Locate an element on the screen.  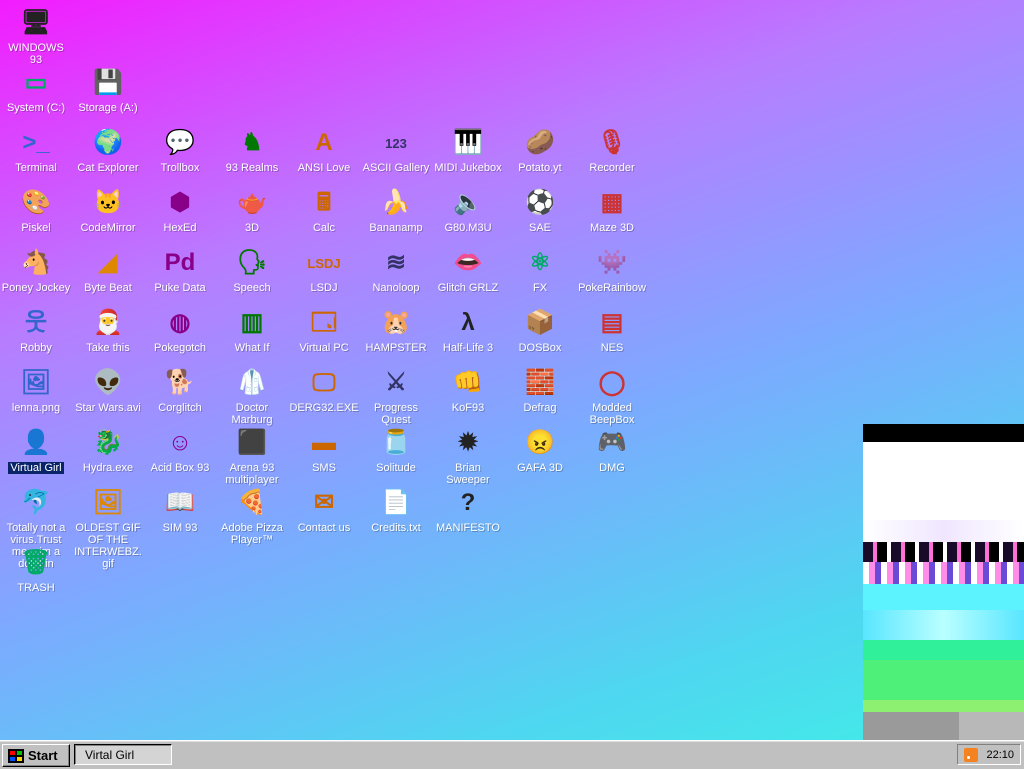
desktop-icon: ♞ 93 Realms is located at coordinates (252, 149).